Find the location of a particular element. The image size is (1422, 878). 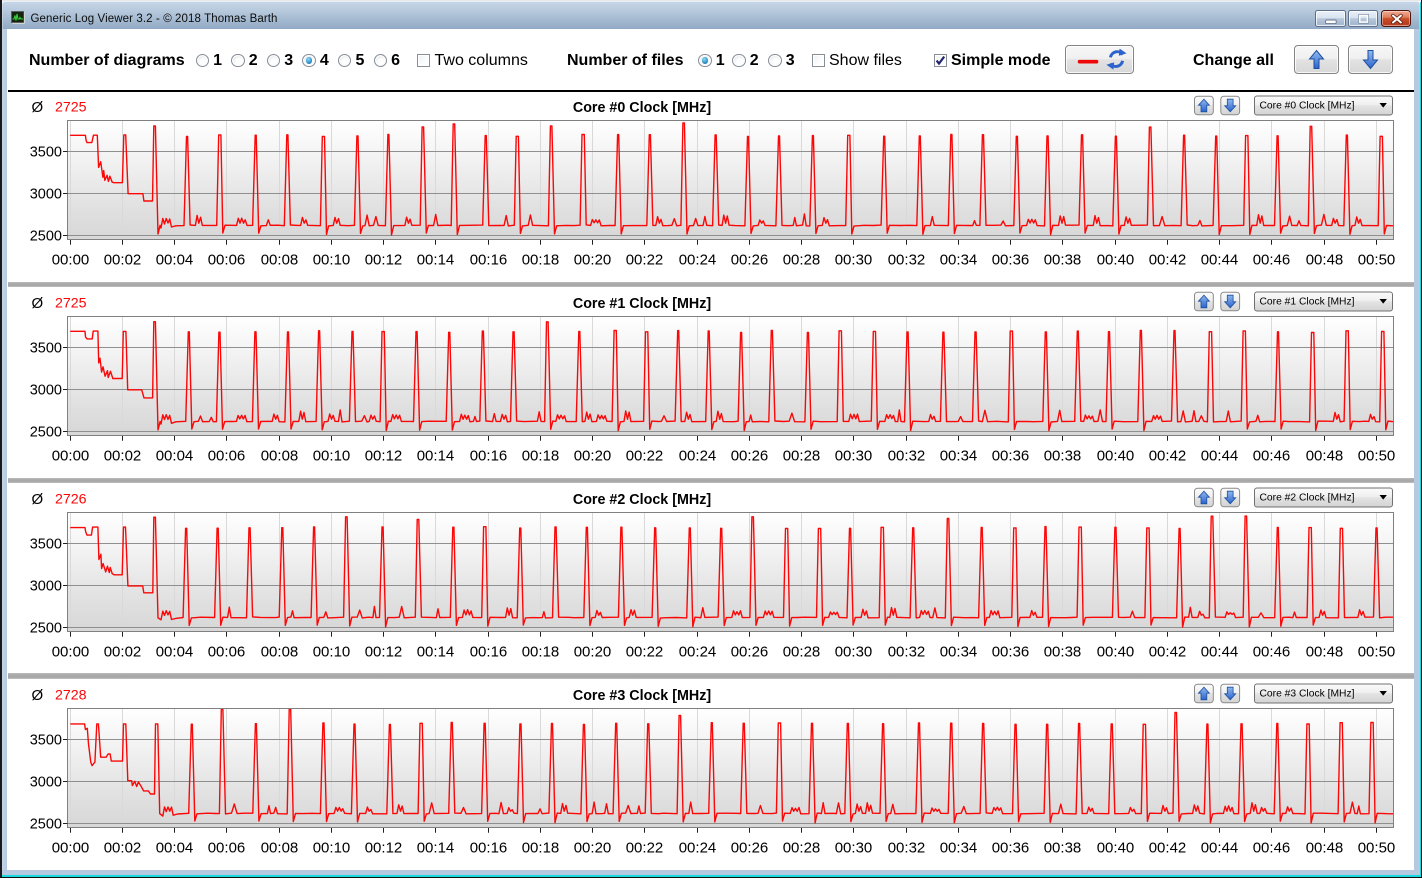

svg-text: 2726 is located at coordinates (71, 500).